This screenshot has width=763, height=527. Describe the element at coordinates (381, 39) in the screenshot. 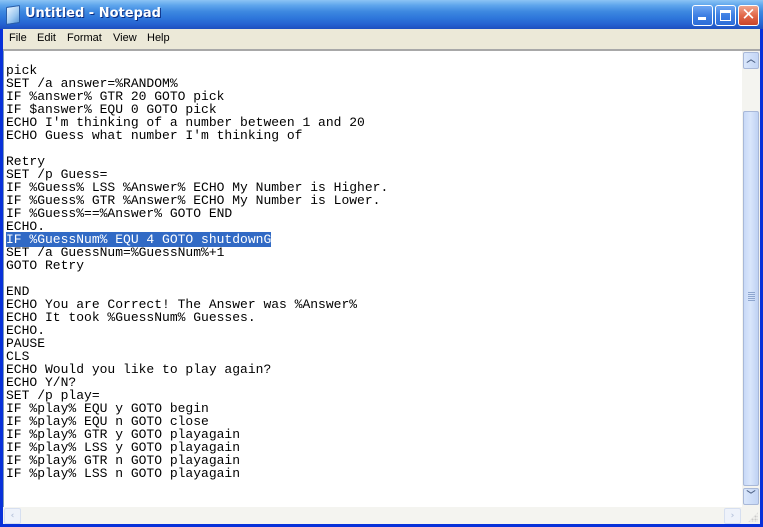

I see `menu-bar: File Edit Format View Help` at that location.